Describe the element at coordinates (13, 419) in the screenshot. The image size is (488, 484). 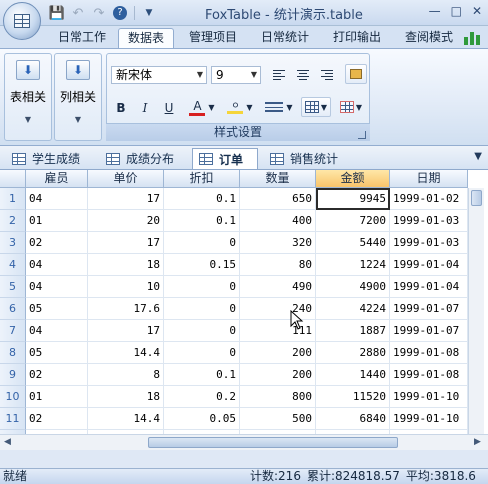
I see `row-header: 11` at that location.